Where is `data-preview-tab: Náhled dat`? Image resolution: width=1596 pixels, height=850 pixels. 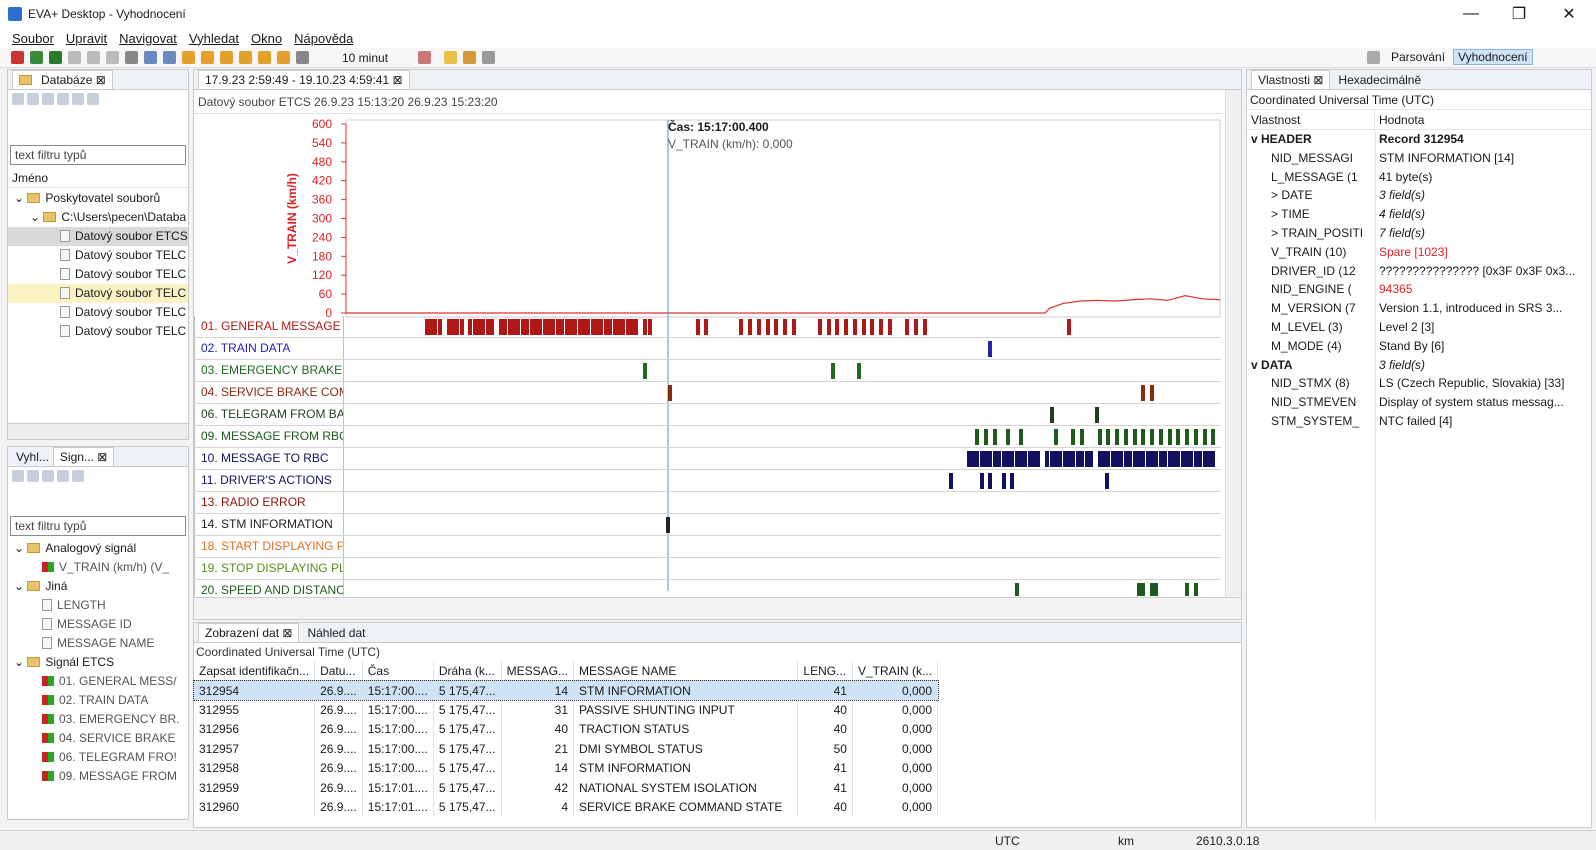 data-preview-tab: Náhled dat is located at coordinates (332, 633).